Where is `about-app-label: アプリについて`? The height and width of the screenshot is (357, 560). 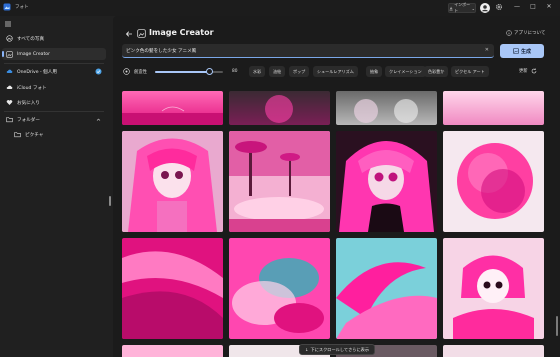
about-app-label: アプリについて is located at coordinates (530, 33).